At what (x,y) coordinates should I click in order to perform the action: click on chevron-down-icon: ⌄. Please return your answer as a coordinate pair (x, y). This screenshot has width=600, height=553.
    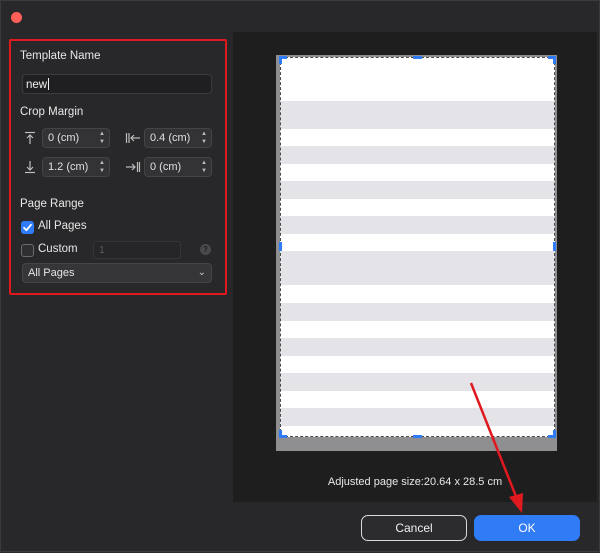
    Looking at the image, I should click on (201, 272).